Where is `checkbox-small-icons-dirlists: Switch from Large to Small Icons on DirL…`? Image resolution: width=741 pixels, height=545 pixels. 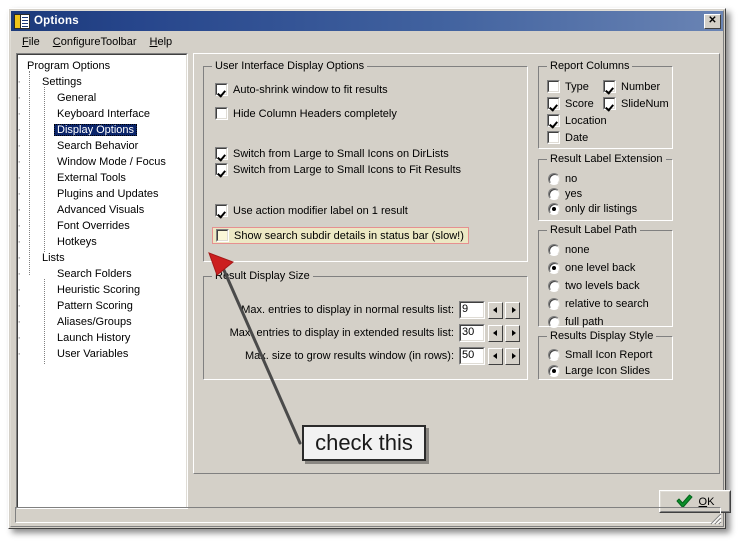
checkbox-small-icons-dirlists: Switch from Large to Small Icons on DirL… is located at coordinates (332, 153).